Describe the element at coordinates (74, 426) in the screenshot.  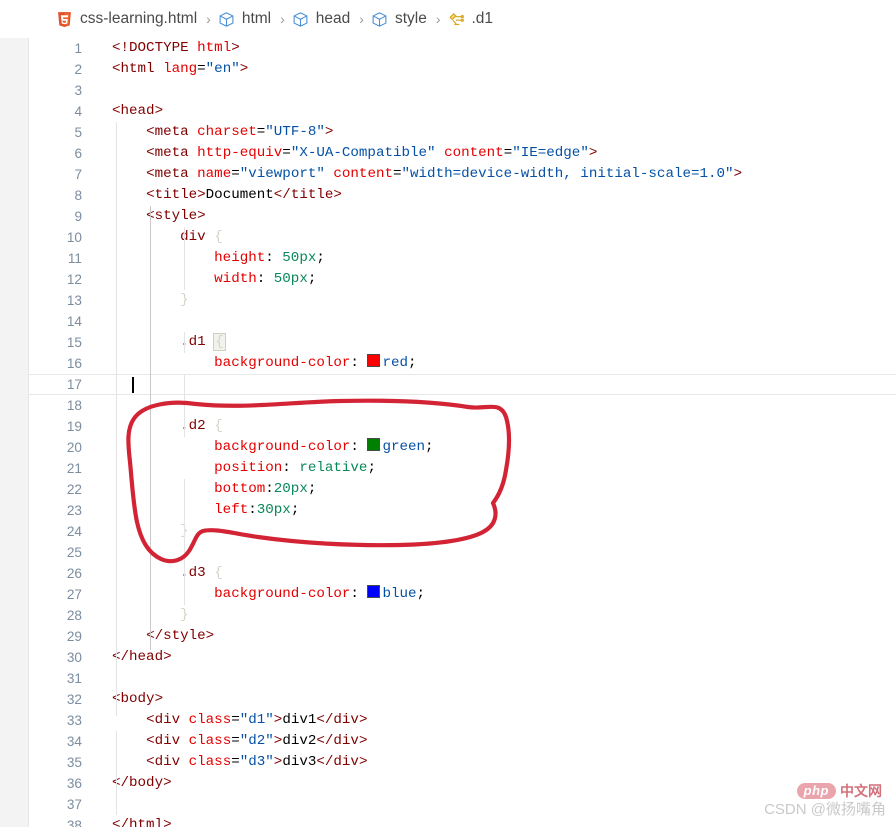
I see `line-number: 19` at that location.